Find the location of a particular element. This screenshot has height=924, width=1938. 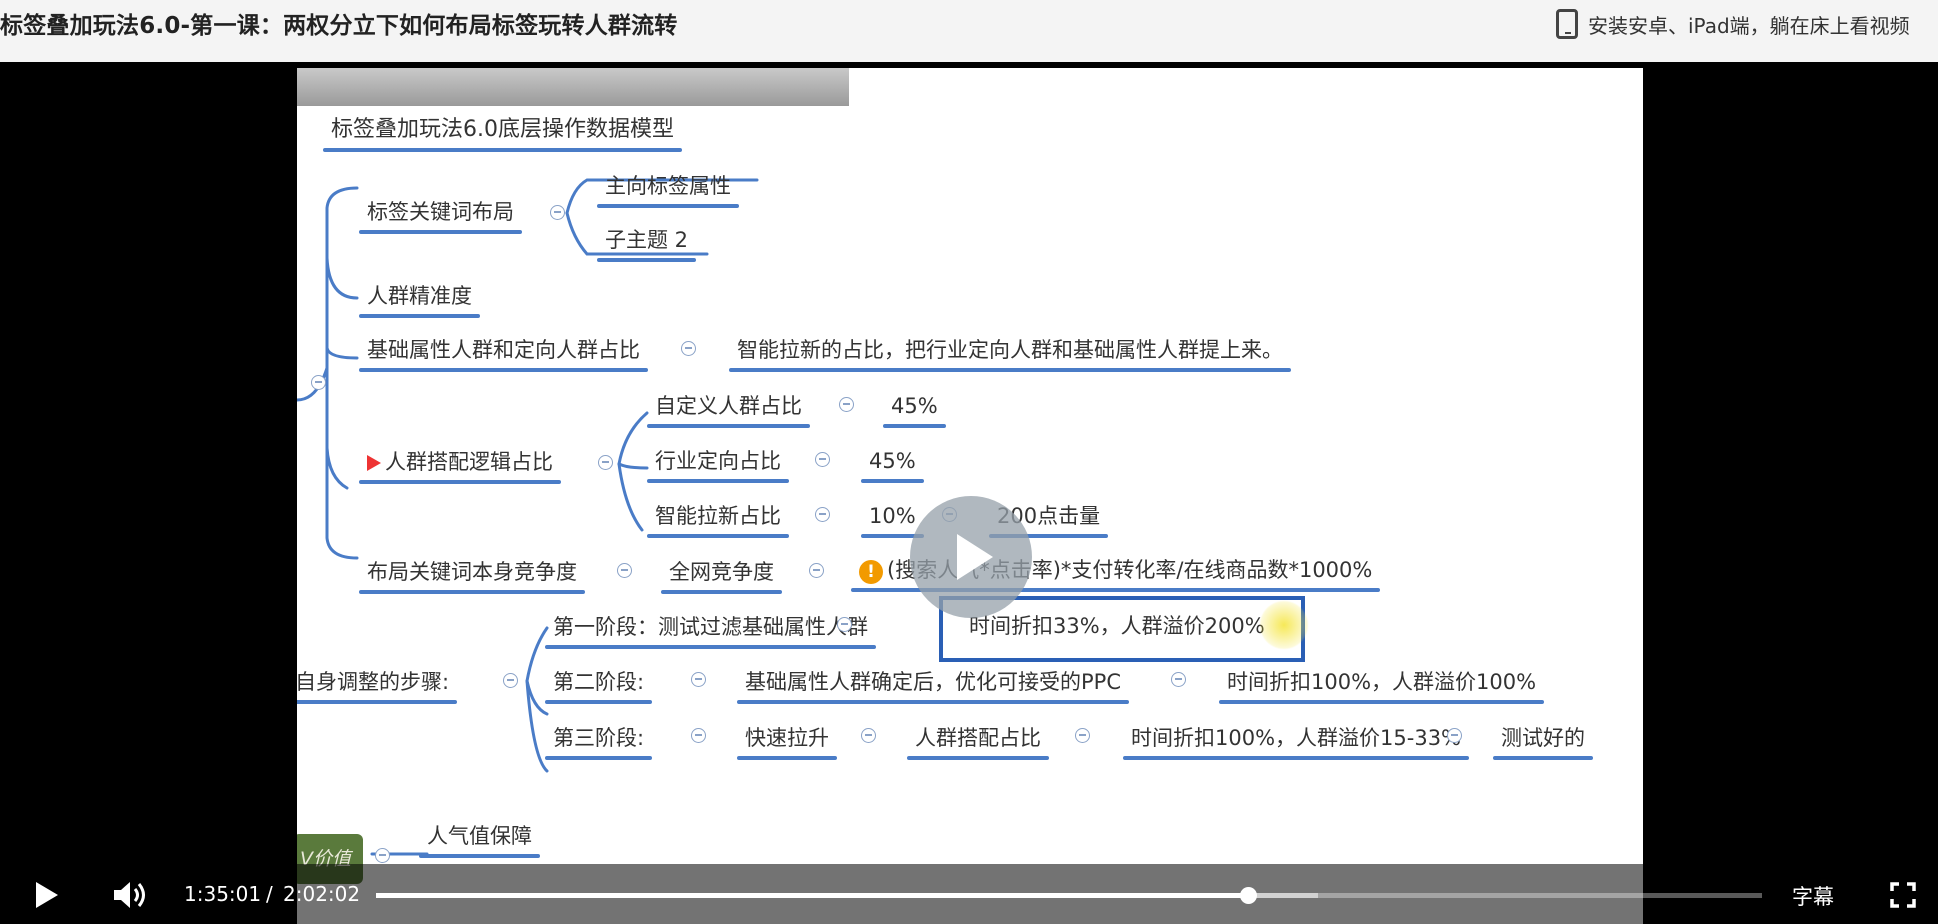

progress-bar is located at coordinates (1069, 895).